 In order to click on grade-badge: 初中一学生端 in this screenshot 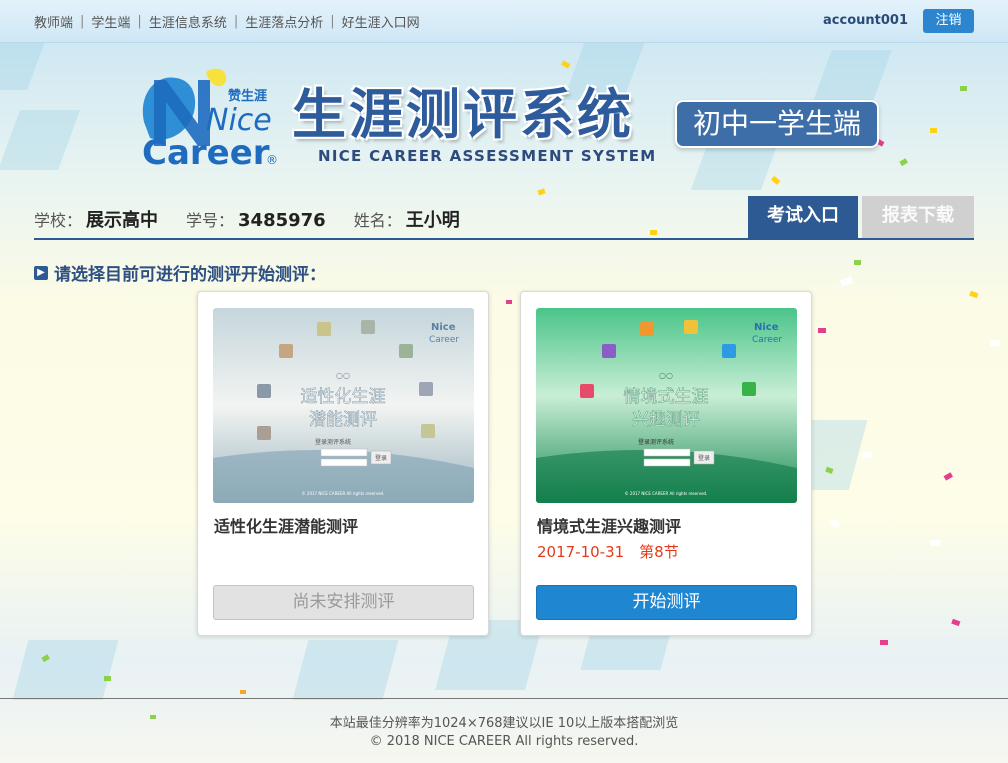, I will do `click(777, 124)`.